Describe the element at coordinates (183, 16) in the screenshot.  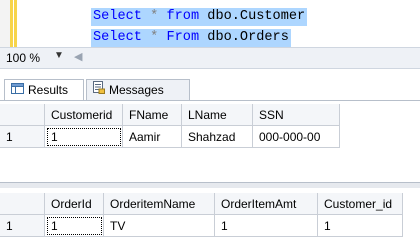
I see `keyword: from` at that location.